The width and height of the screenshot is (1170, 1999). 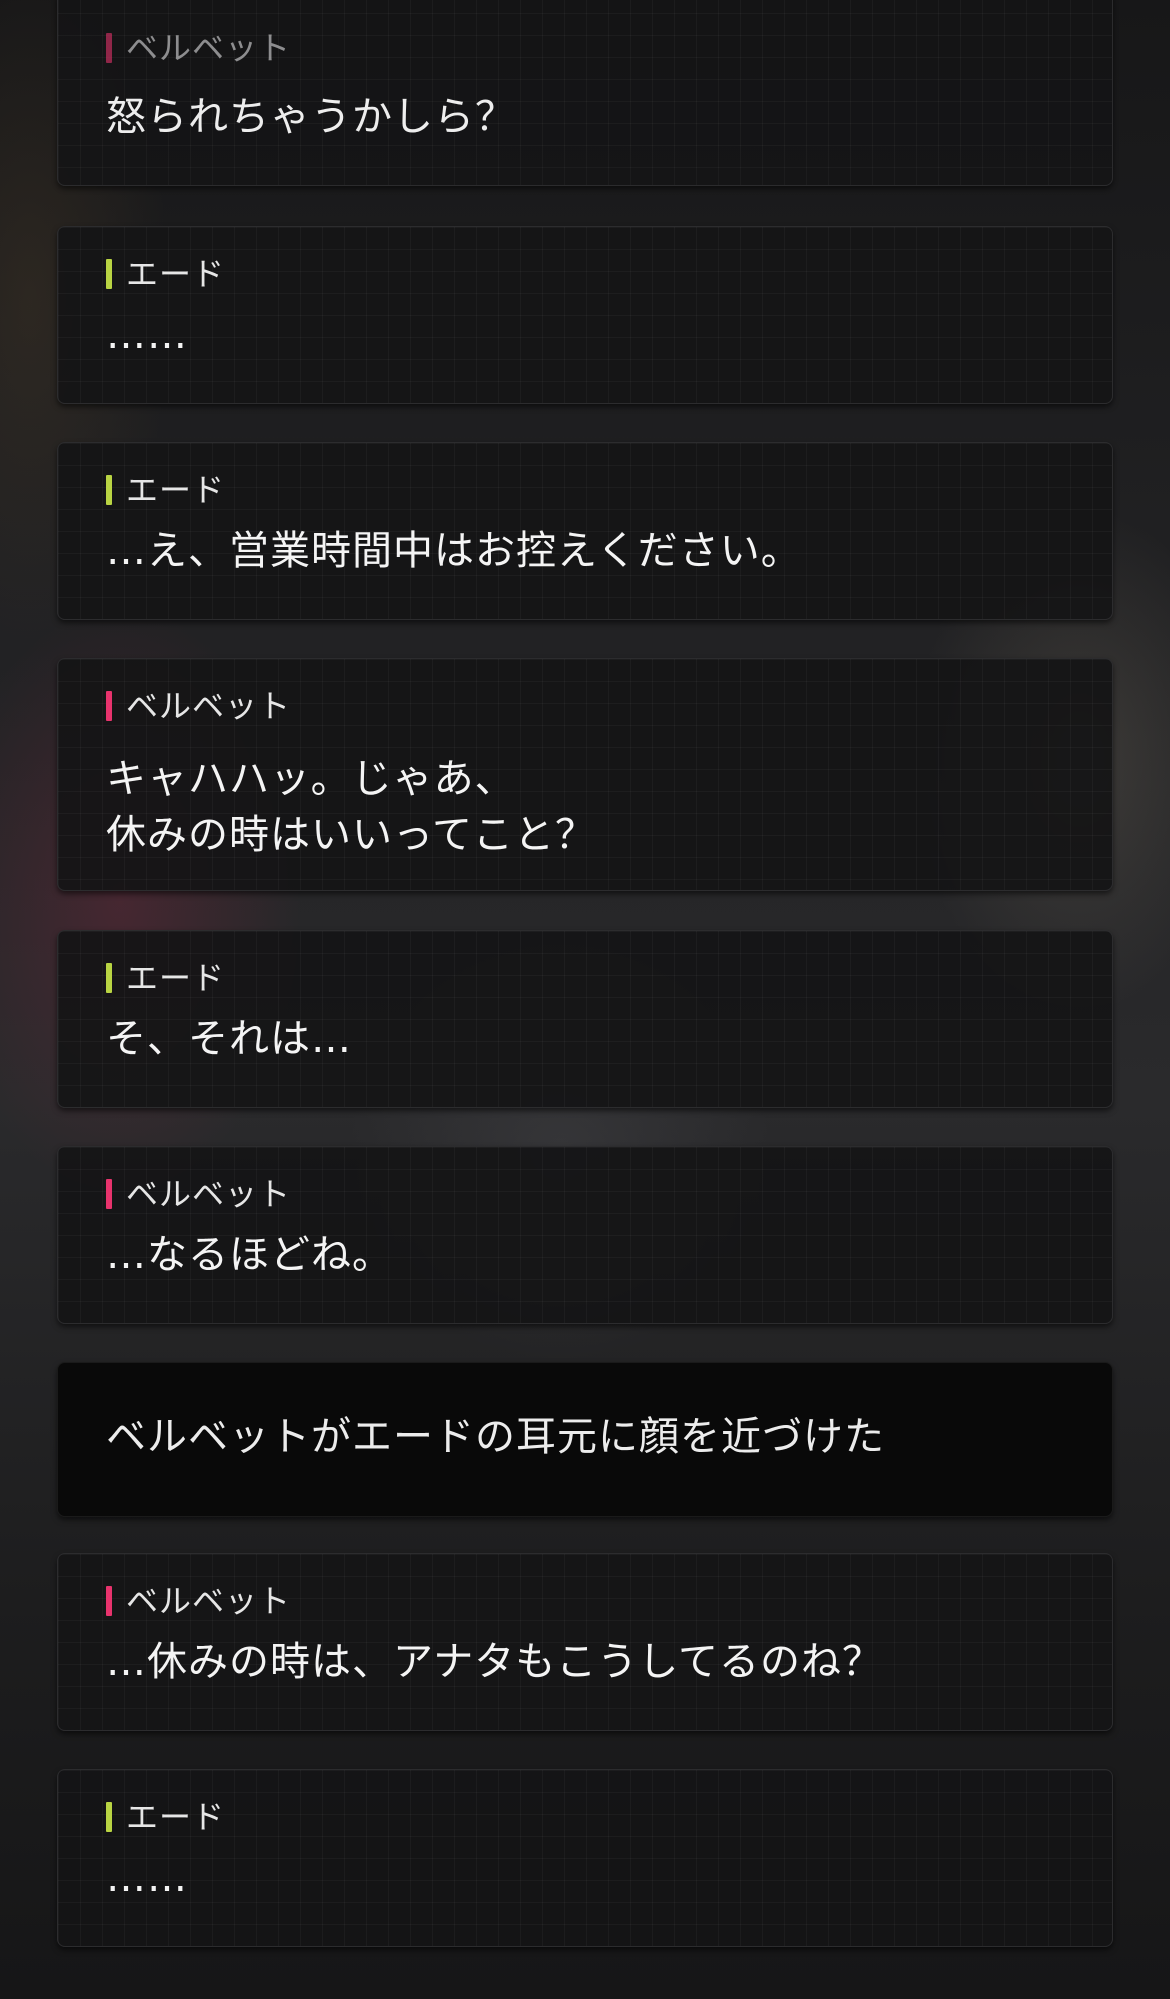 I want to click on dialogue-text: …なるほどね。, so click(x=249, y=1255).